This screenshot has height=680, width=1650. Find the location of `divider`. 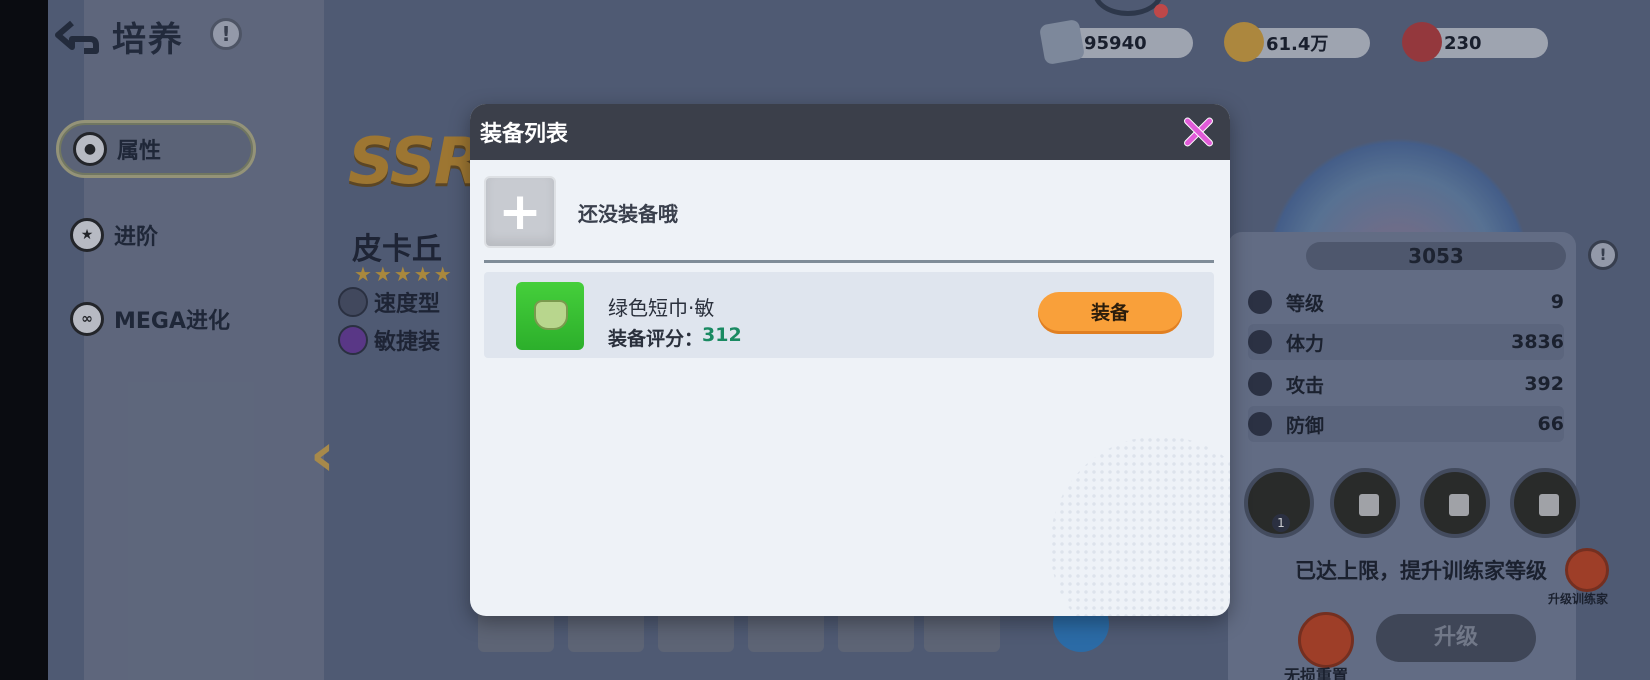

divider is located at coordinates (849, 261).